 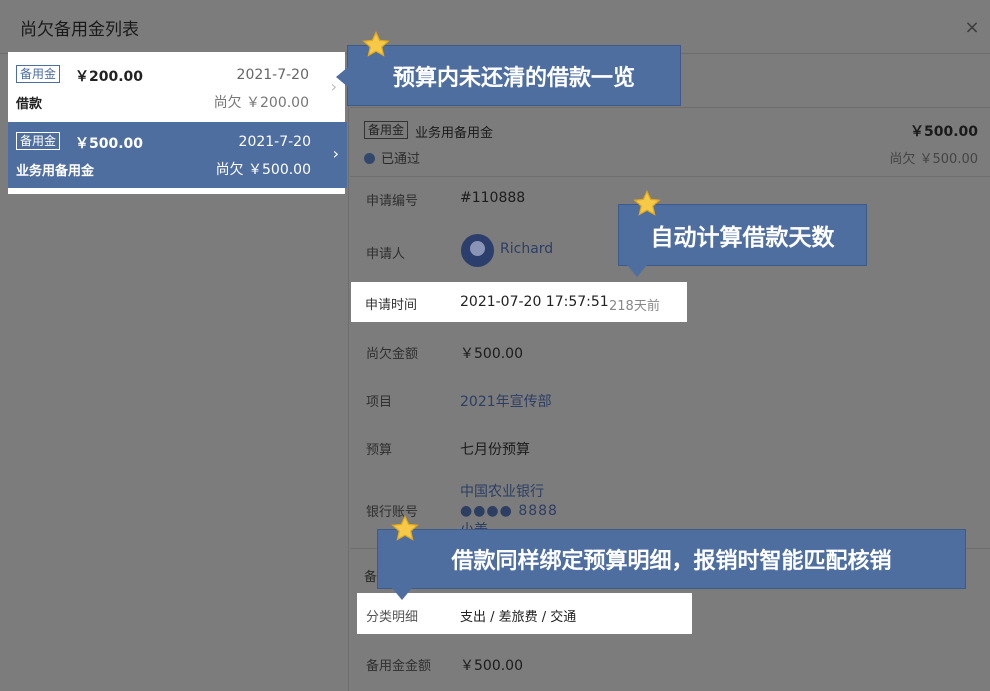 I want to click on applicant-label: 申请人, so click(x=386, y=254).